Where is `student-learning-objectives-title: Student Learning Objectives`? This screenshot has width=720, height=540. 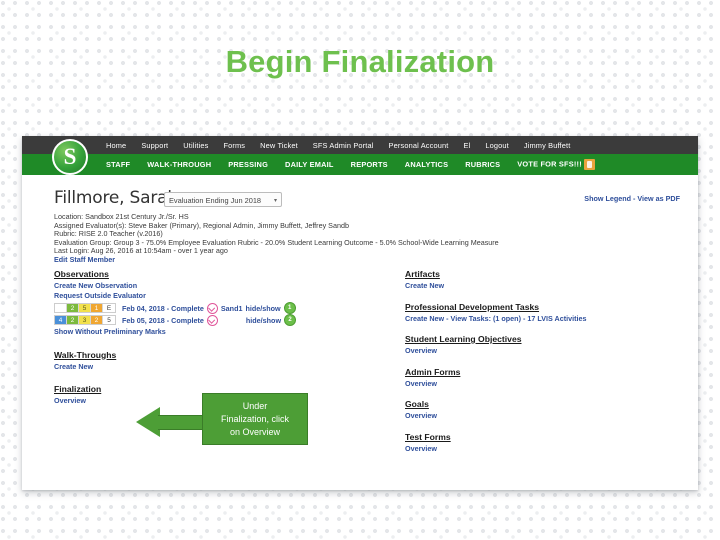
student-learning-objectives-title: Student Learning Objectives is located at coordinates (463, 339).